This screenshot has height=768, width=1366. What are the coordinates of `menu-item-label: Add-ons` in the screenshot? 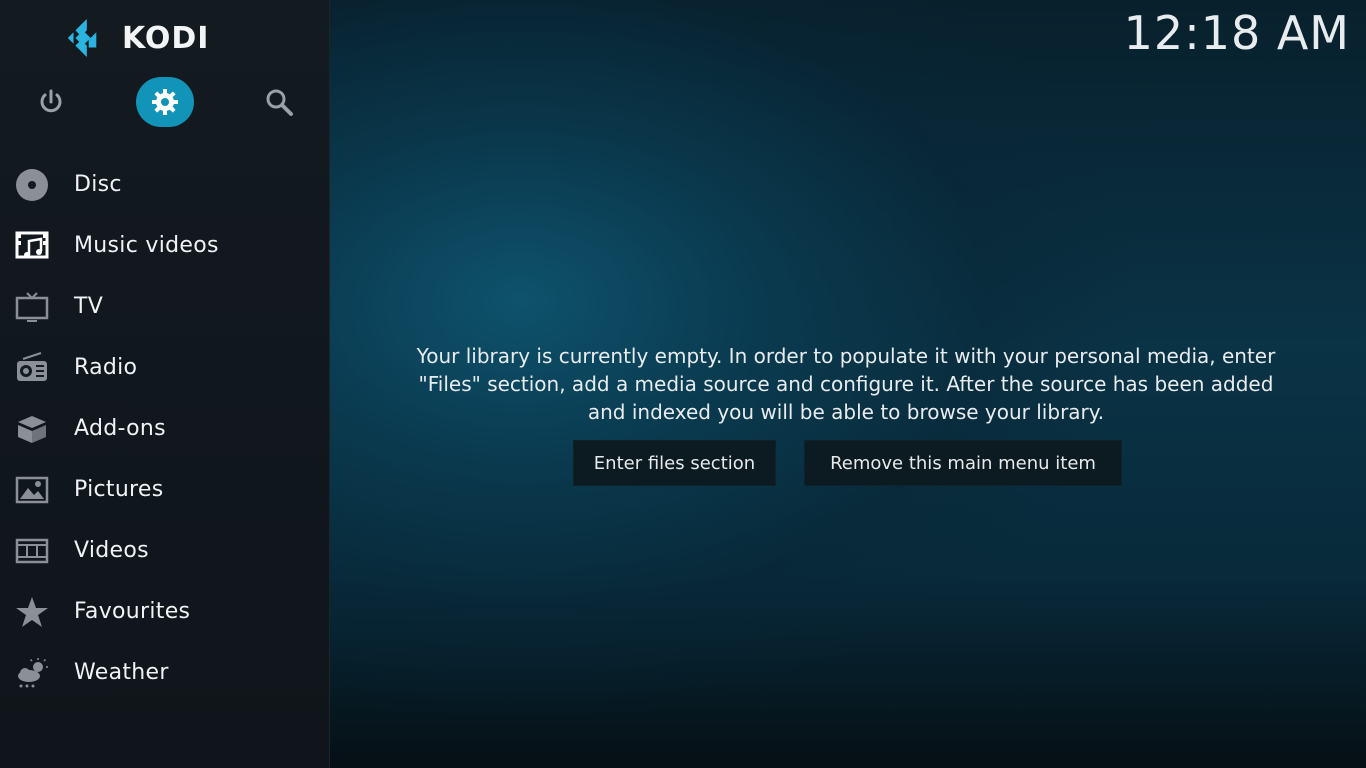 It's located at (120, 428).